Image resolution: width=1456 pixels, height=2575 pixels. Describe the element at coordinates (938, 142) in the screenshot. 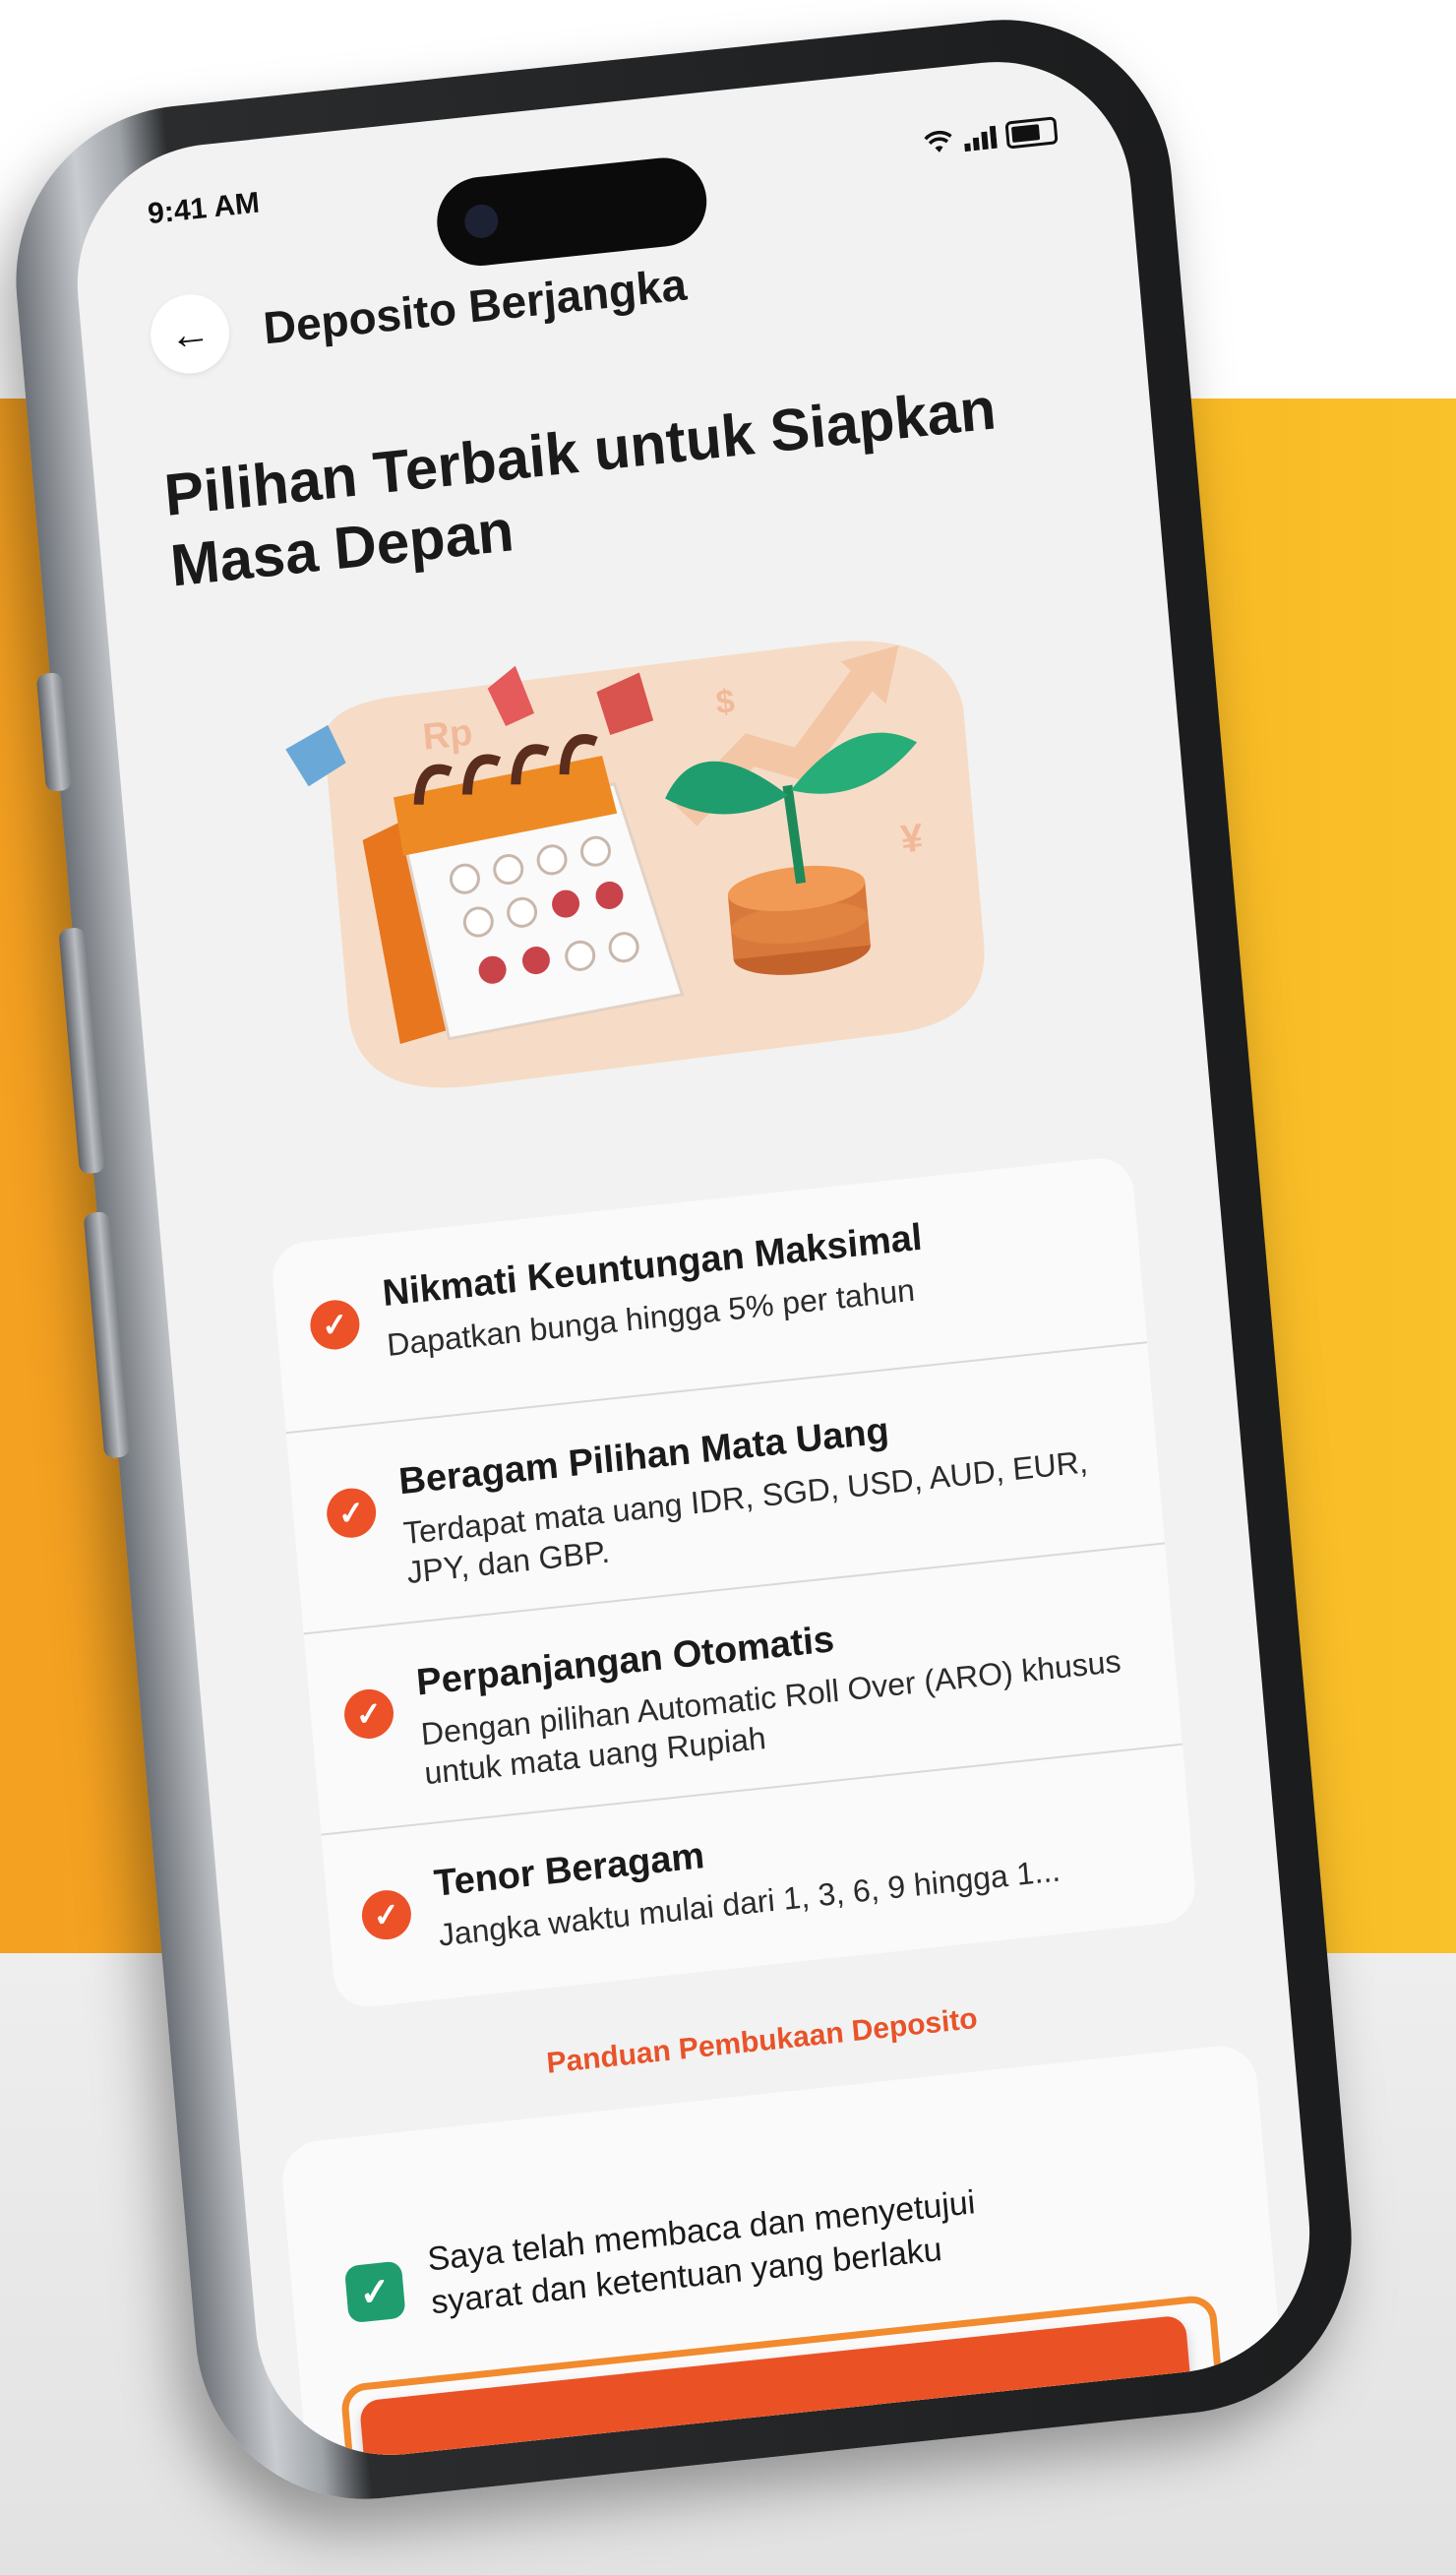

I see `wifi-icon` at that location.